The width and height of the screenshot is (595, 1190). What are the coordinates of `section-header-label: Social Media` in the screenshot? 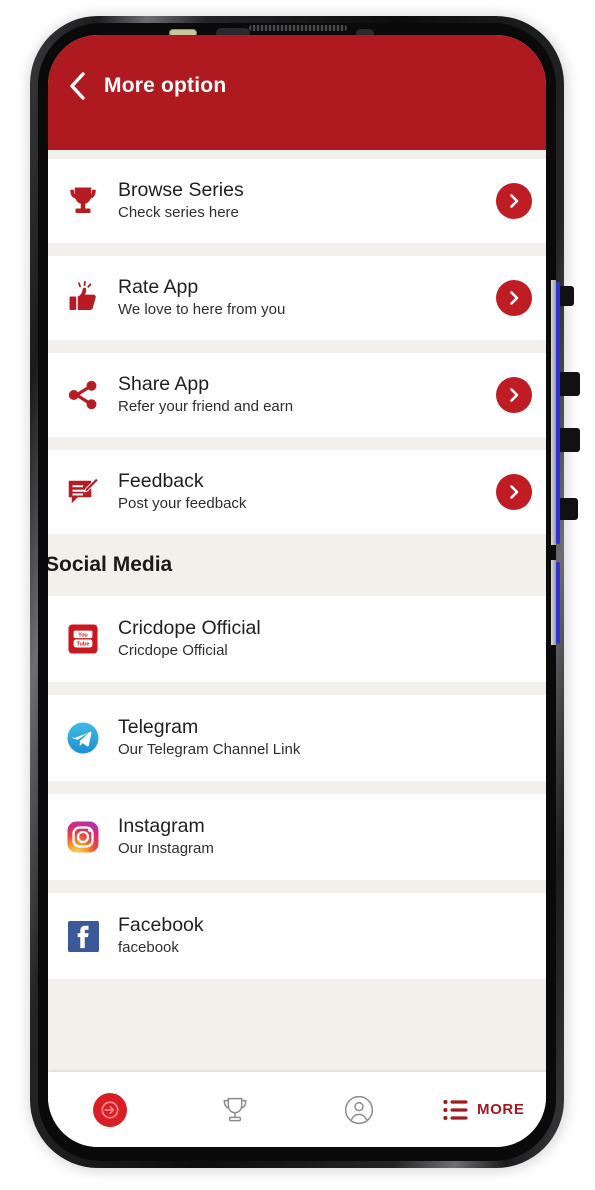 It's located at (110, 564).